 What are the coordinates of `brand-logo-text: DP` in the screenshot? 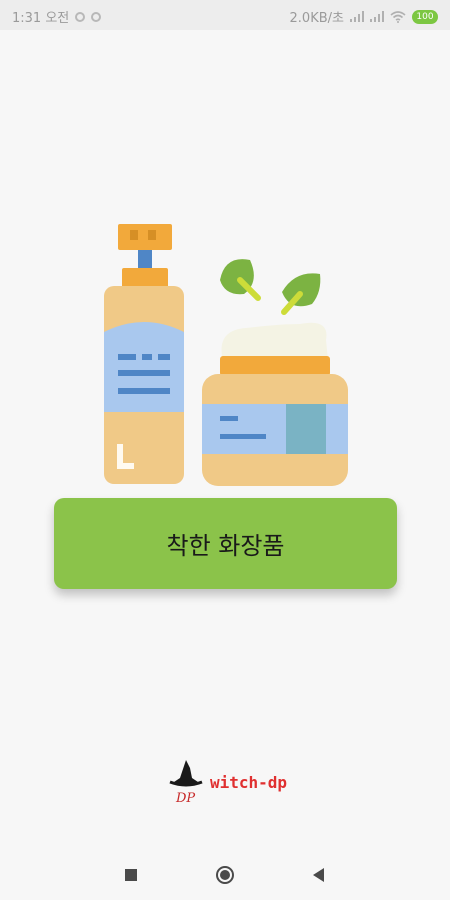 It's located at (185, 798).